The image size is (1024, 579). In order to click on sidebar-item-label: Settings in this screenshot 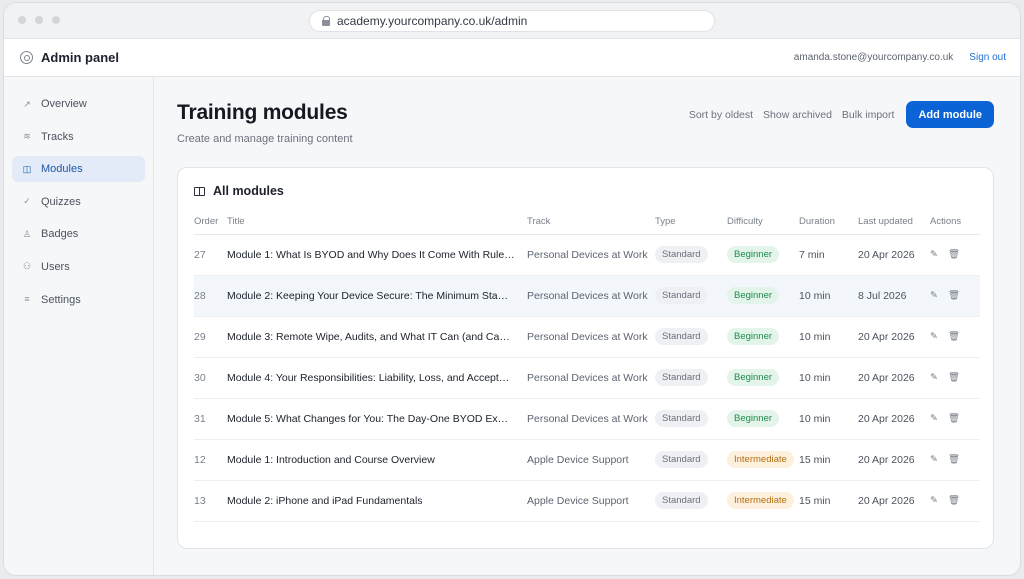, I will do `click(61, 299)`.